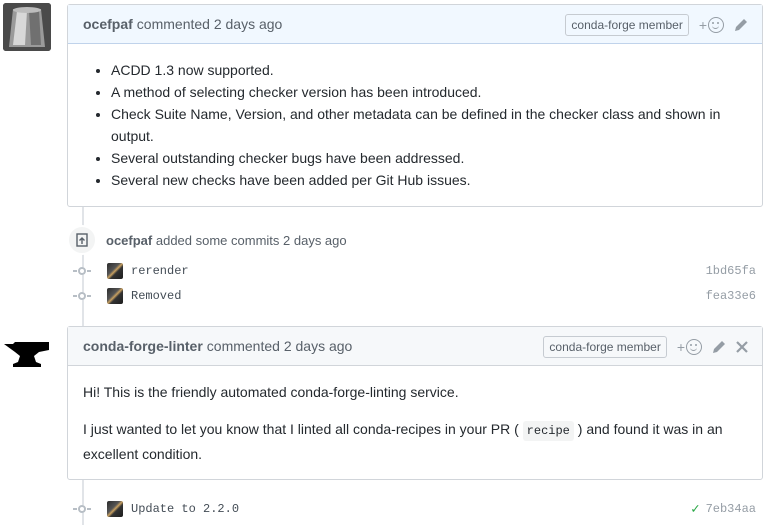  I want to click on inline-code: recipe, so click(548, 431).